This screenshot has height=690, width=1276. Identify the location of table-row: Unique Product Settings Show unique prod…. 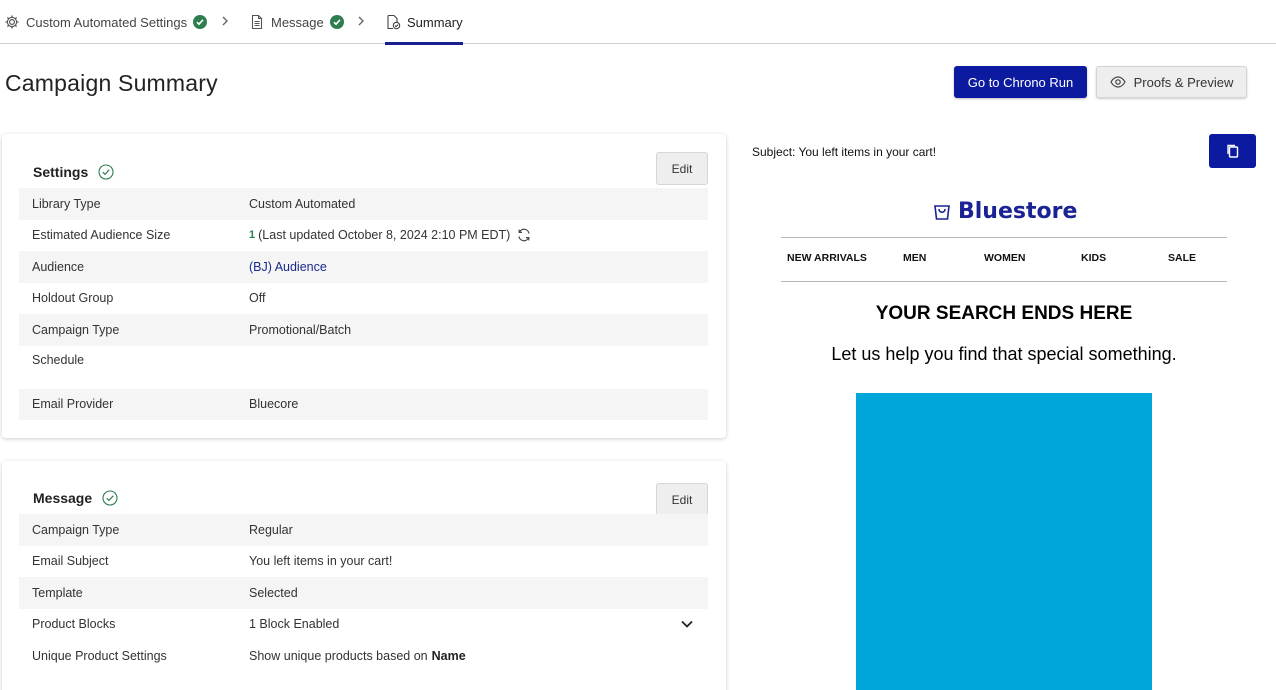
(363, 656).